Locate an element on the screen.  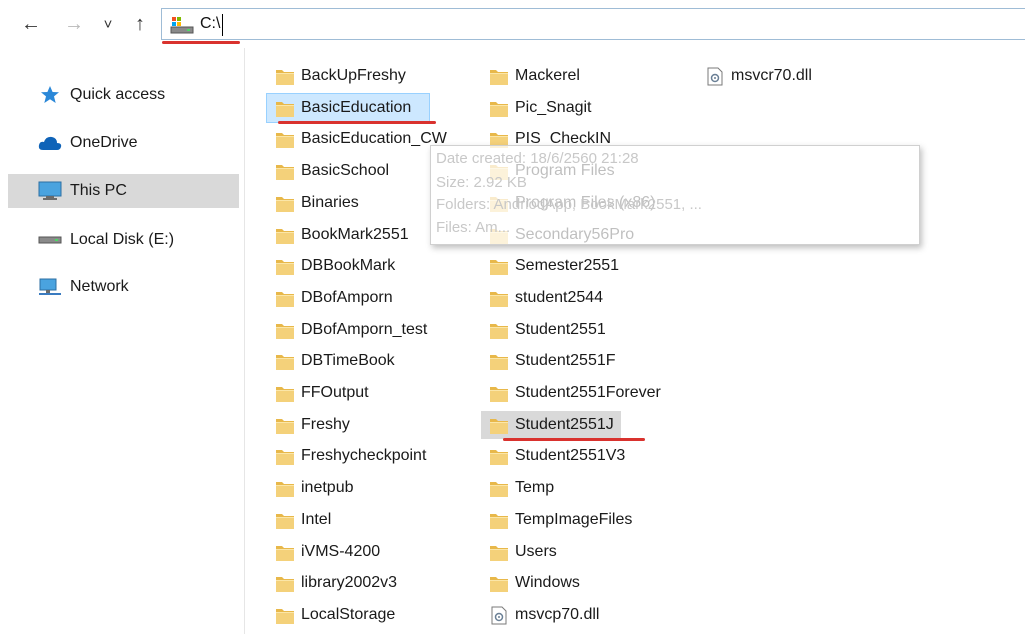
sidebar-item-onedrive: OneDrive is located at coordinates (123, 143).